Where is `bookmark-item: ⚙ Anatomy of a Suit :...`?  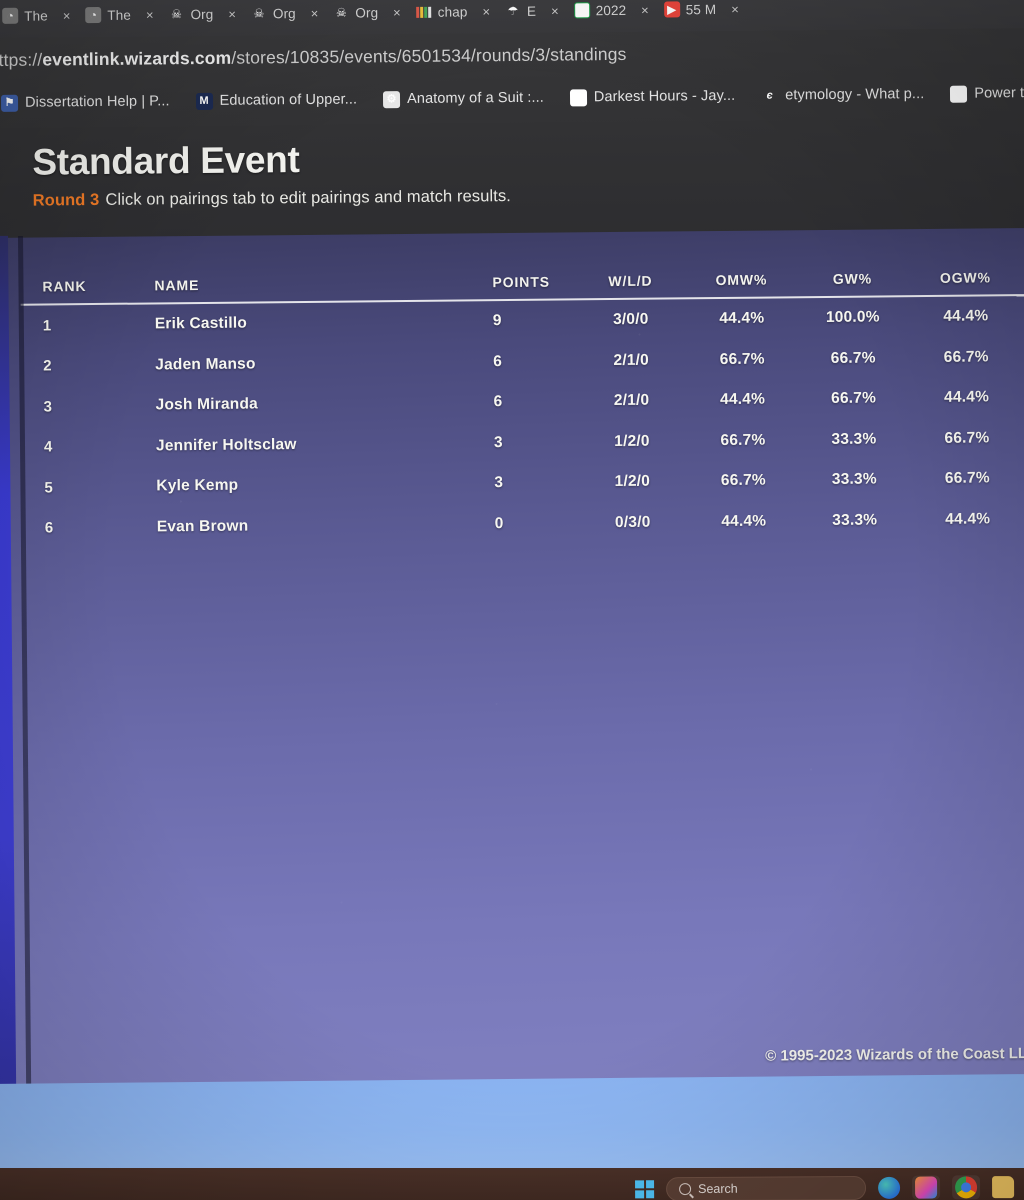
bookmark-item: ⚙ Anatomy of a Suit :... is located at coordinates (463, 98).